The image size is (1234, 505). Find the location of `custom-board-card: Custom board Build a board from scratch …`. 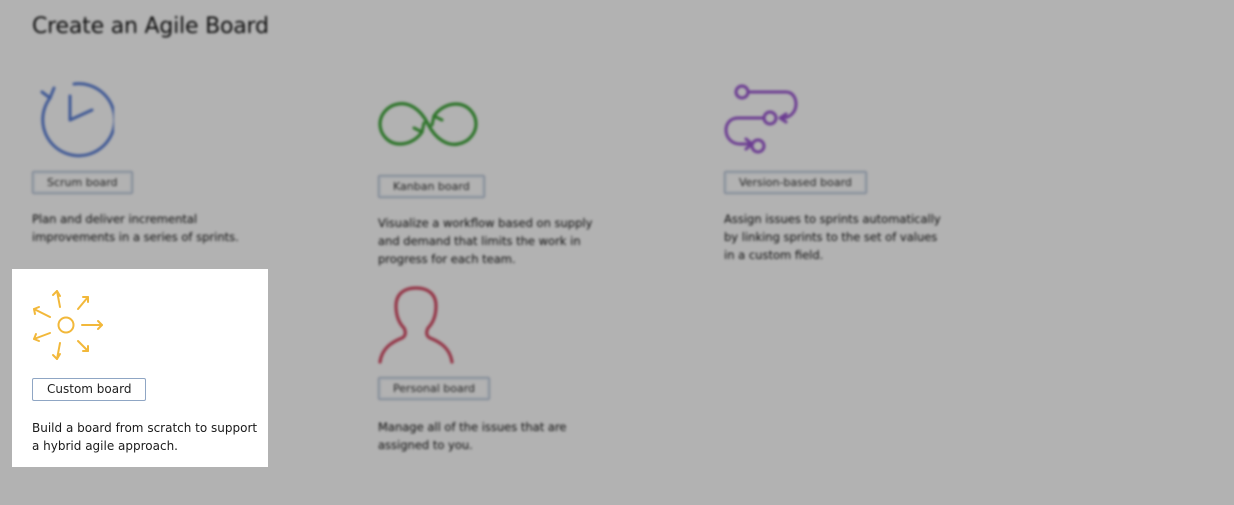

custom-board-card: Custom board Build a board from scratch … is located at coordinates (140, 368).